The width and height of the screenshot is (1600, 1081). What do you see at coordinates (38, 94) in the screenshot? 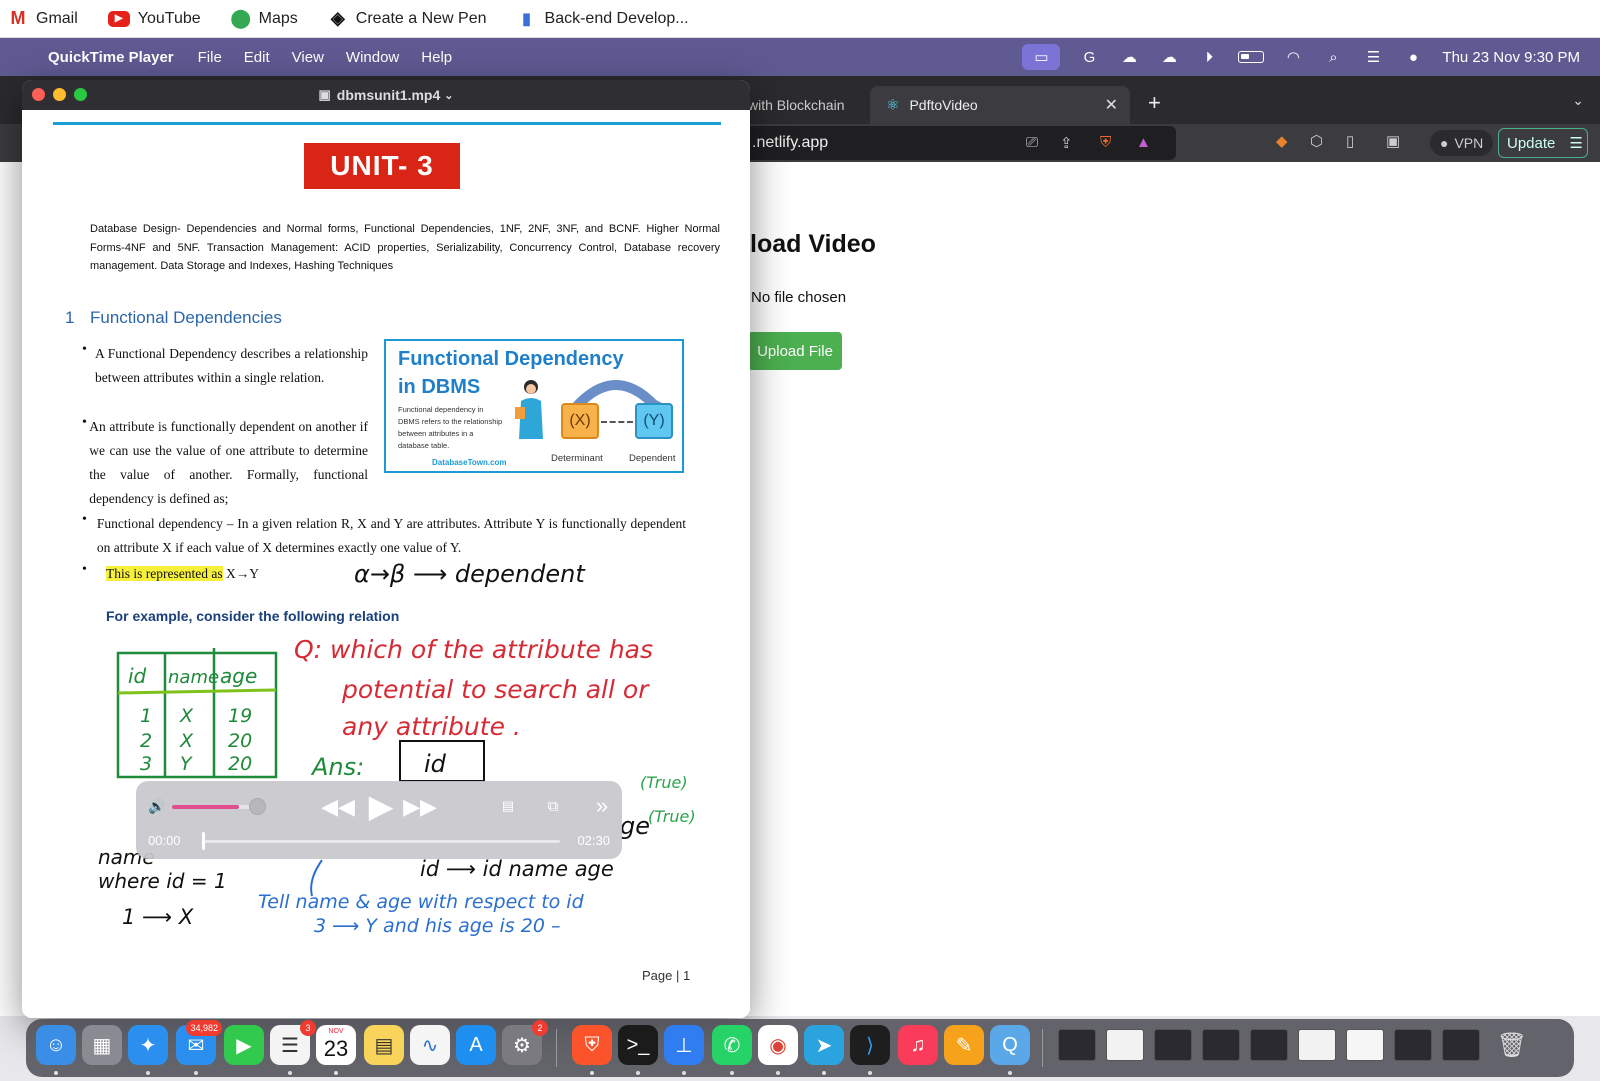
I see `close-window-button` at bounding box center [38, 94].